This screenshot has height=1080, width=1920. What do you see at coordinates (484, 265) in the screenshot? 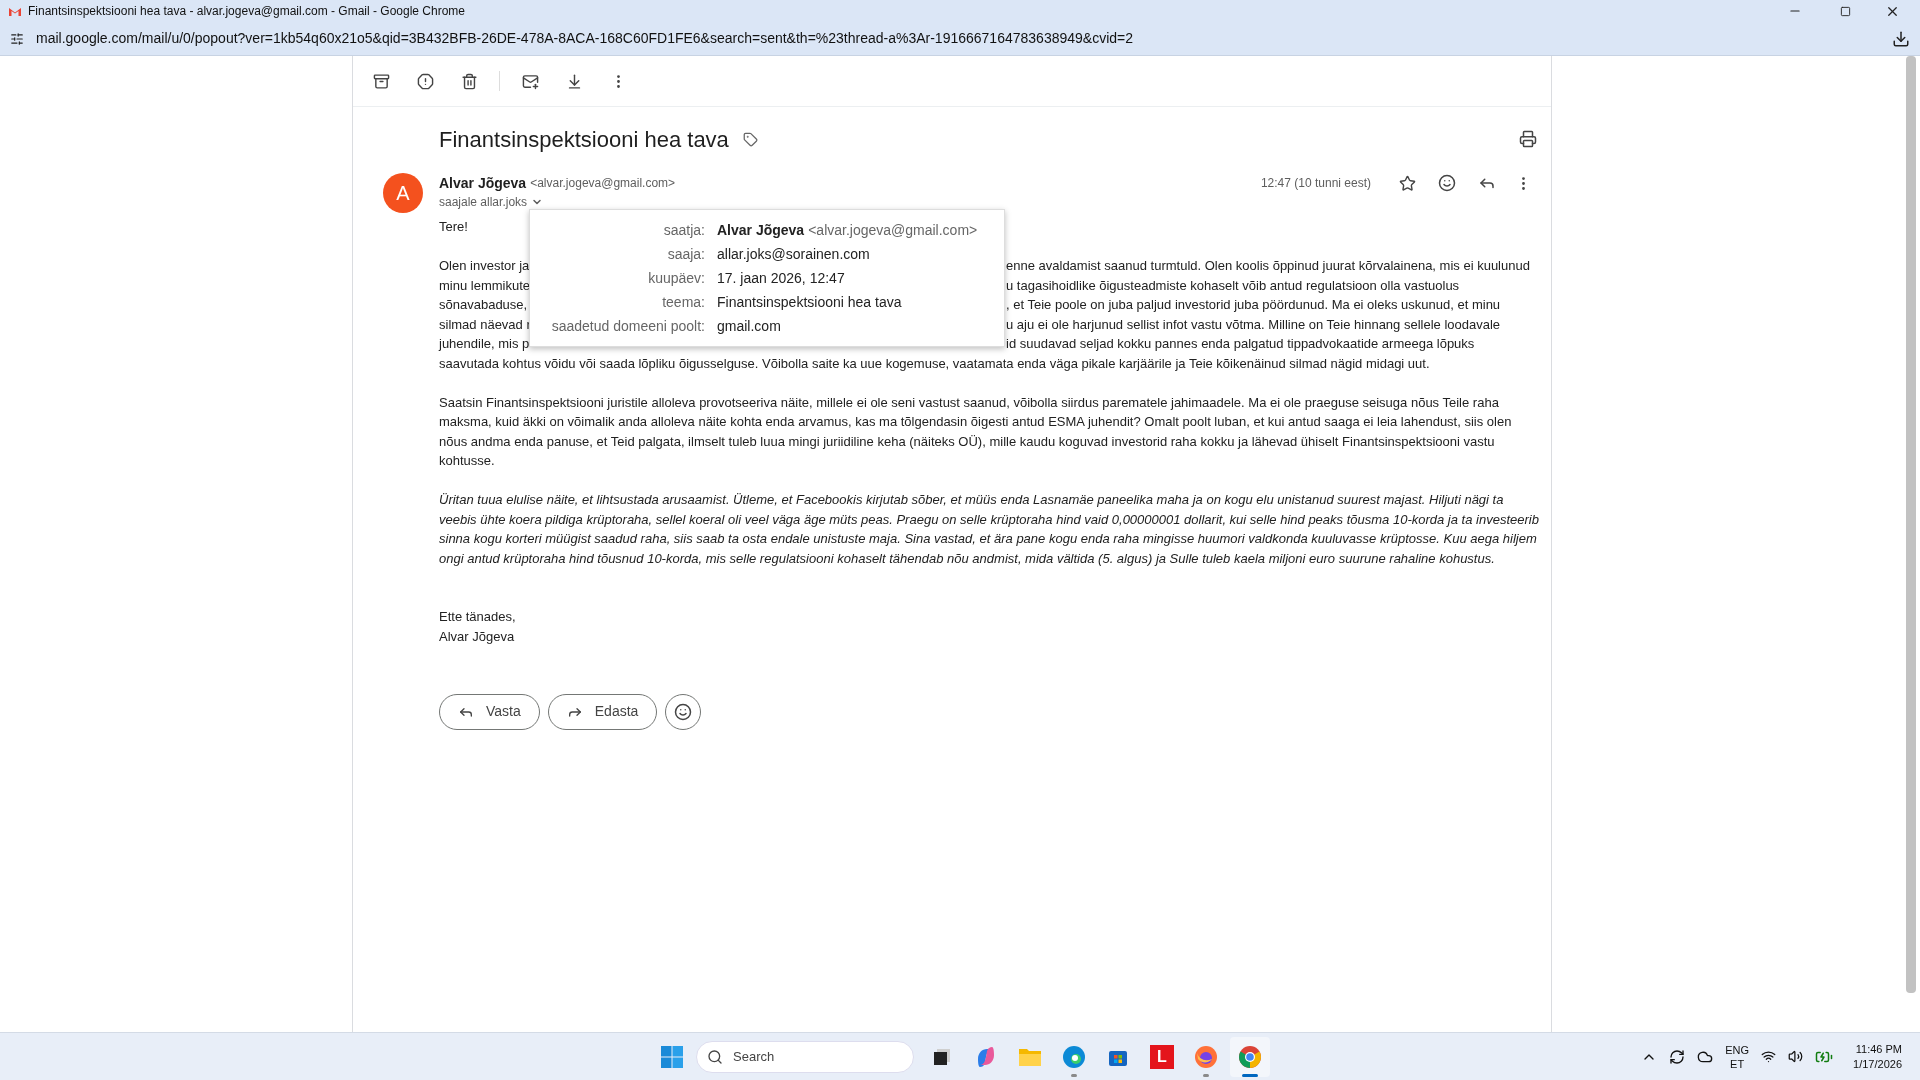
I see `body-text-line: Olen investor ja` at bounding box center [484, 265].